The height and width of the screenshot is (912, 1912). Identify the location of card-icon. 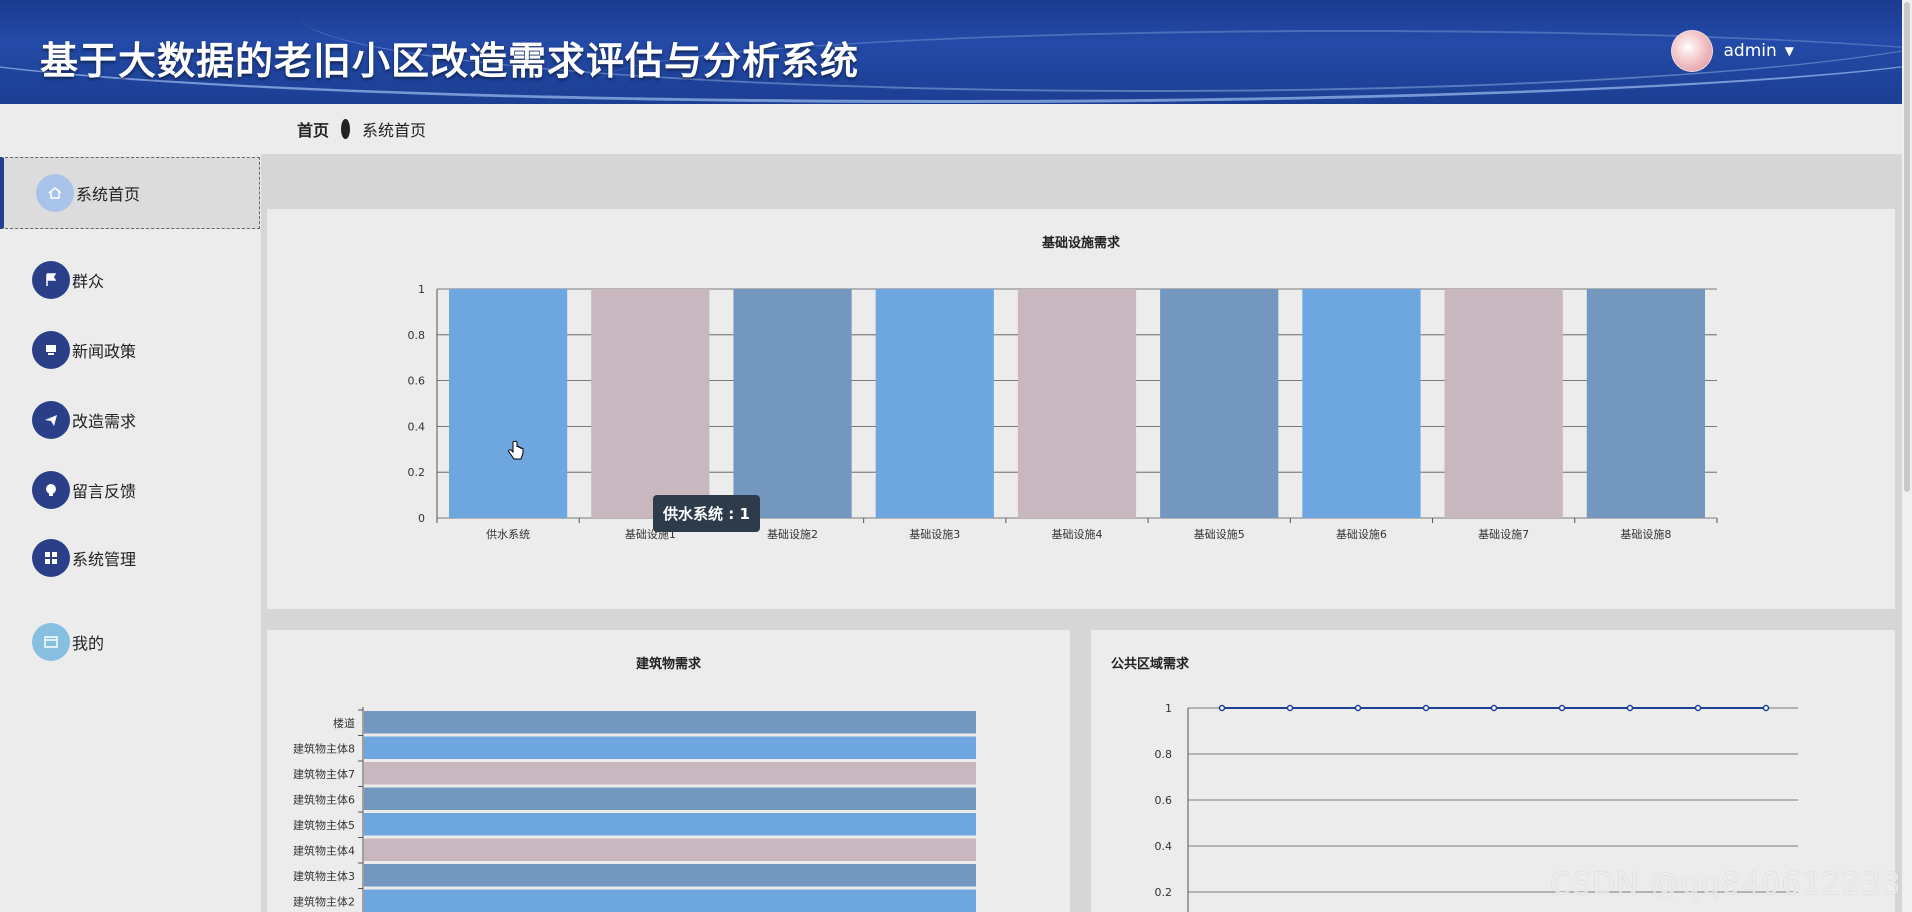
(51, 642).